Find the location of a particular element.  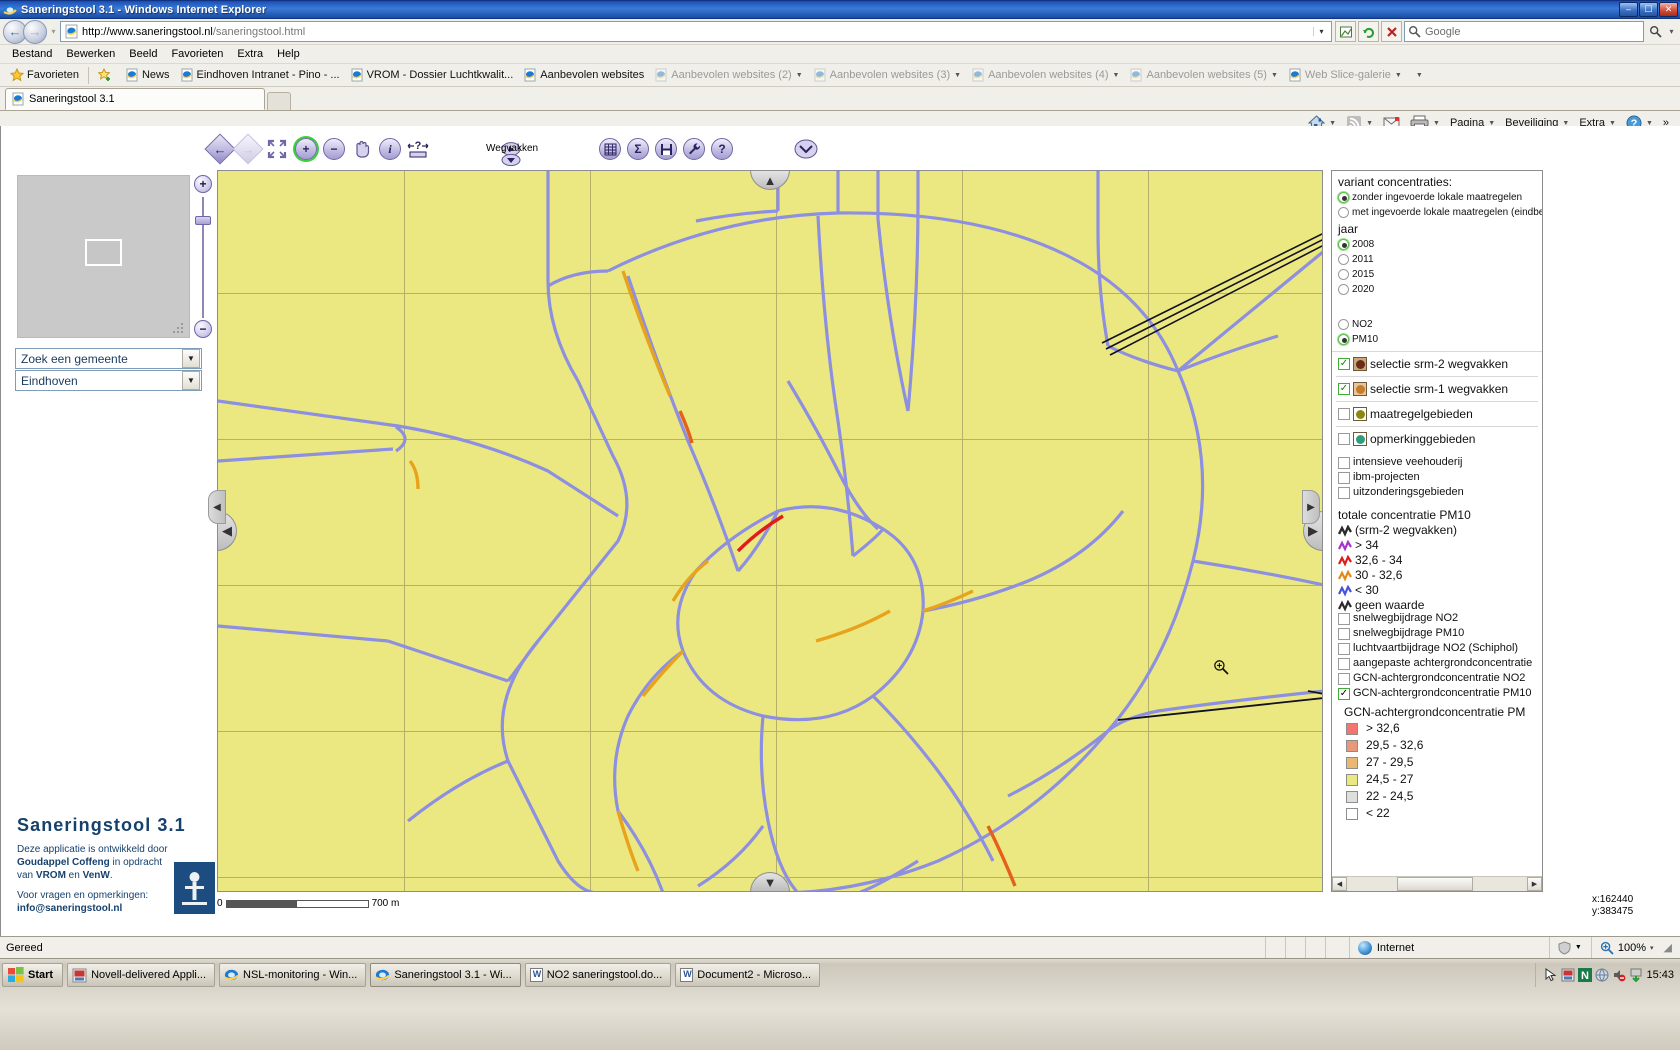

clock: 15:43 is located at coordinates (1660, 975).